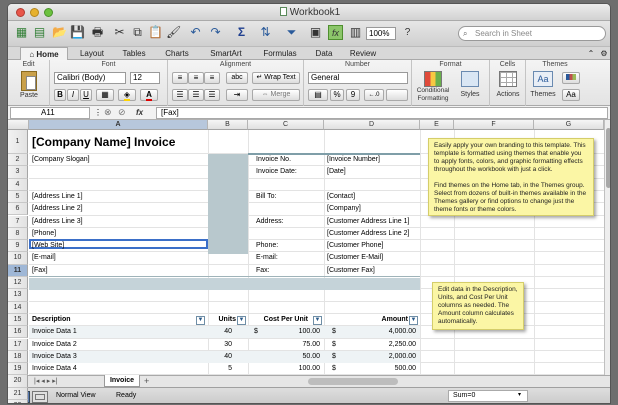  Describe the element at coordinates (139, 112) in the screenshot. I see `fx-label: fx` at that location.